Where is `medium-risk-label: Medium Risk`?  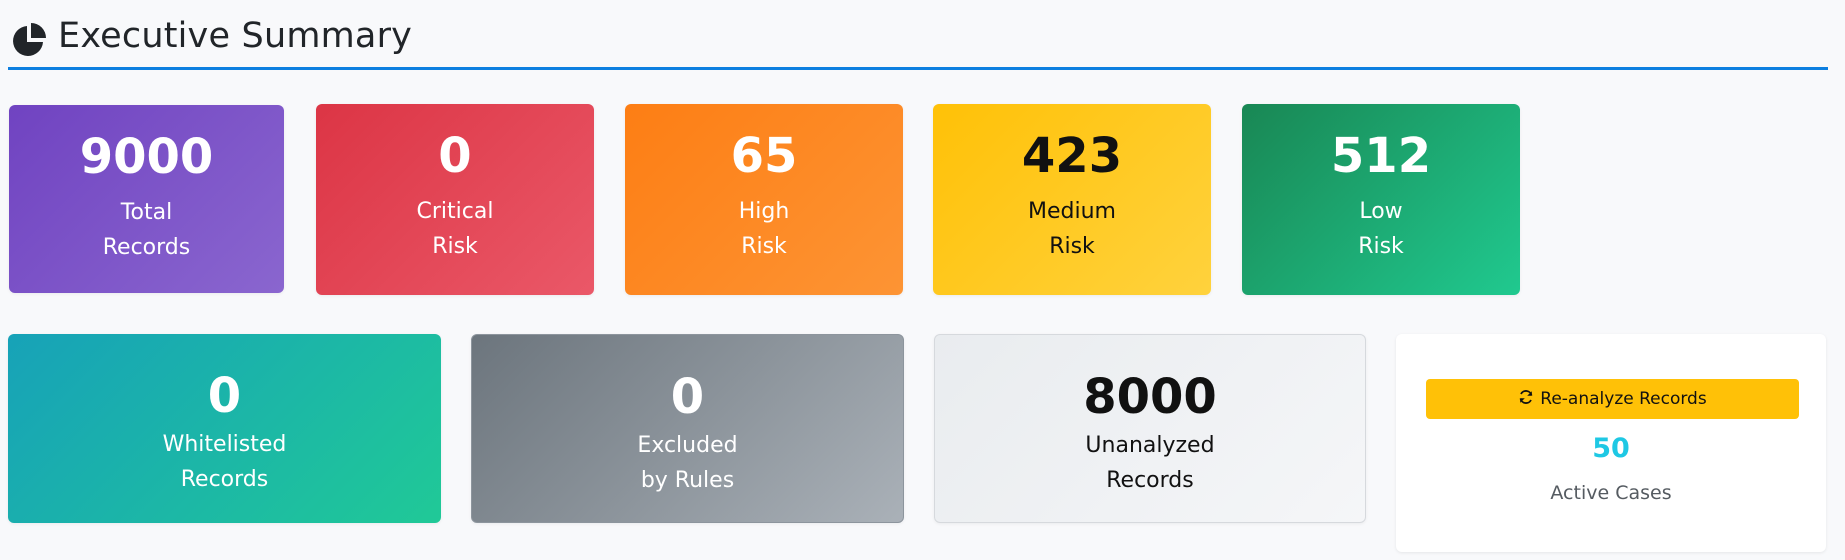 medium-risk-label: Medium Risk is located at coordinates (1072, 229).